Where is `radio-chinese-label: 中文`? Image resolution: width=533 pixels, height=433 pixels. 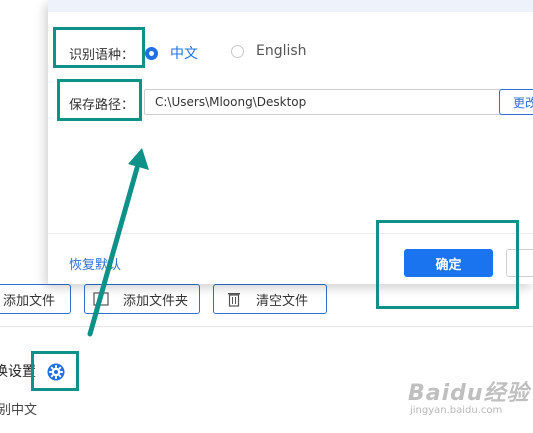 radio-chinese-label: 中文 is located at coordinates (184, 54).